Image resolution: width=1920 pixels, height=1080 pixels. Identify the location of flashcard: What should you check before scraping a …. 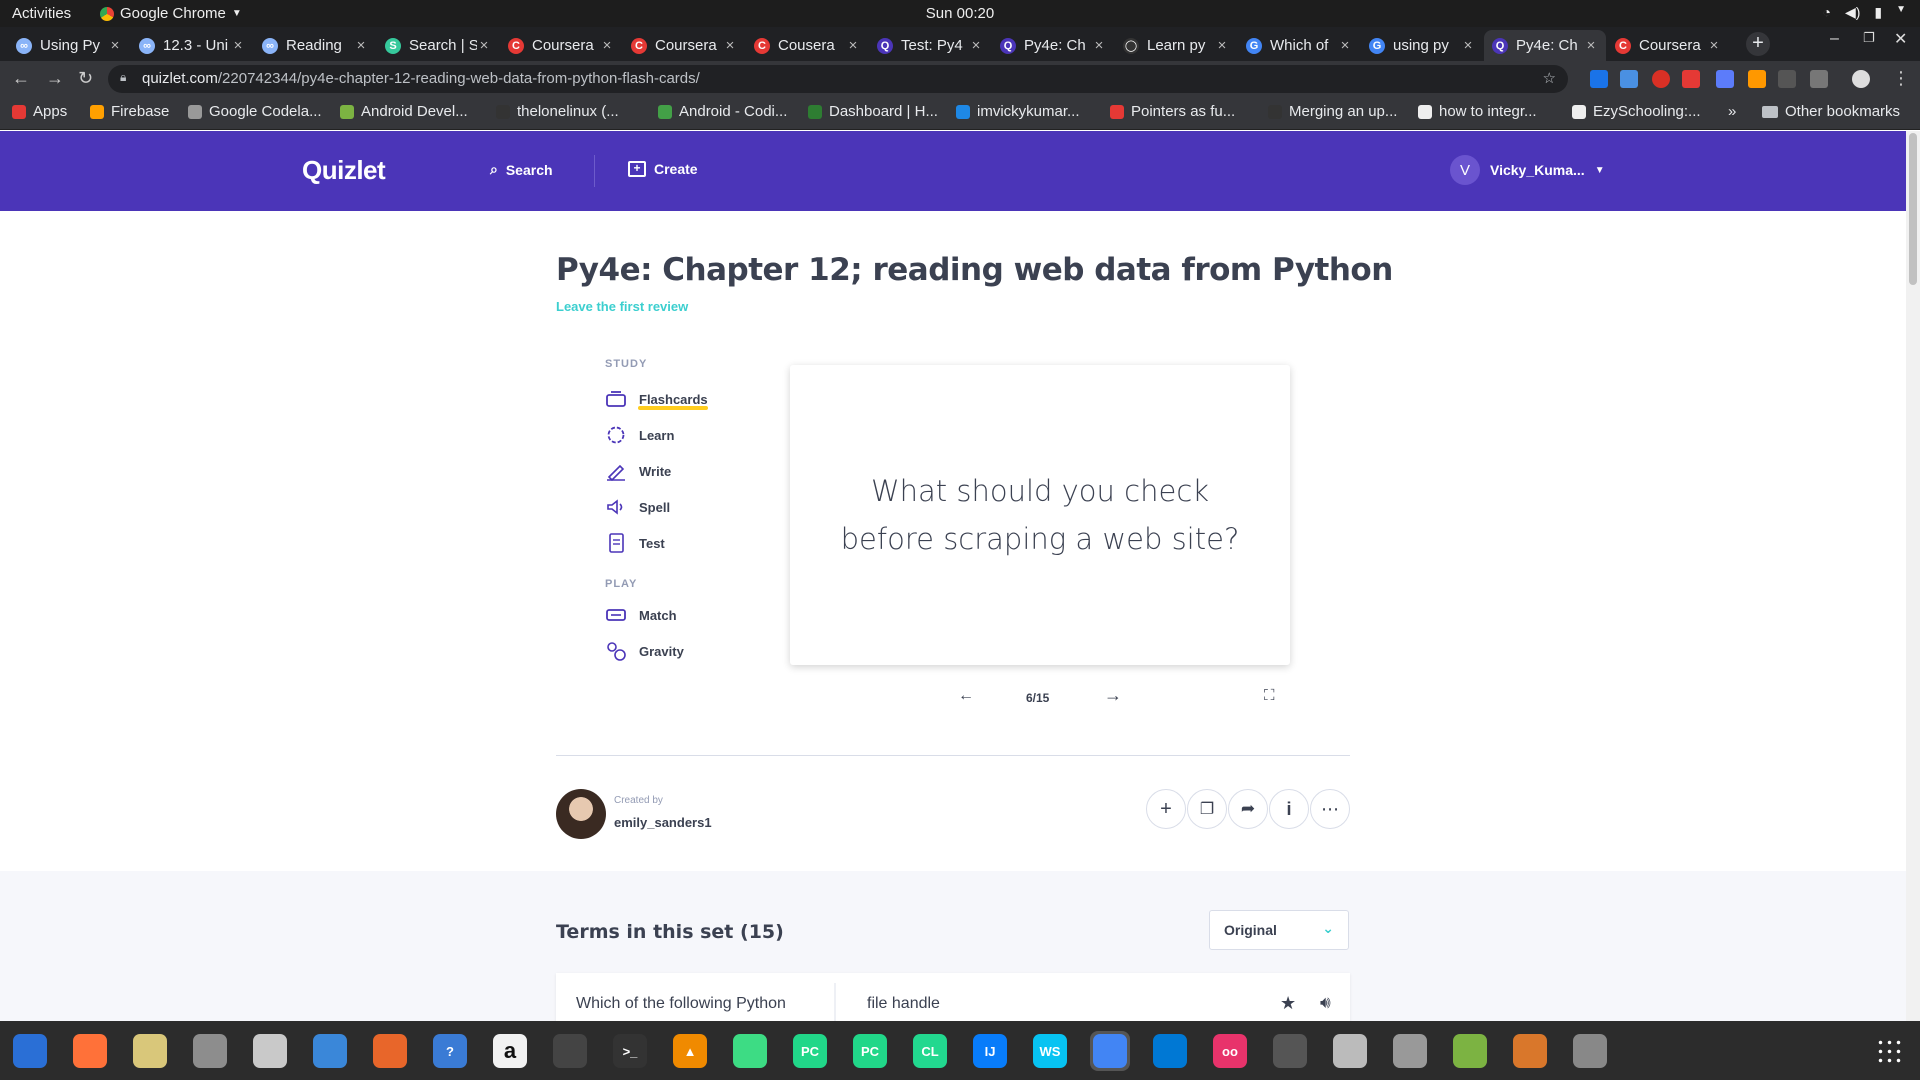
(1040, 515).